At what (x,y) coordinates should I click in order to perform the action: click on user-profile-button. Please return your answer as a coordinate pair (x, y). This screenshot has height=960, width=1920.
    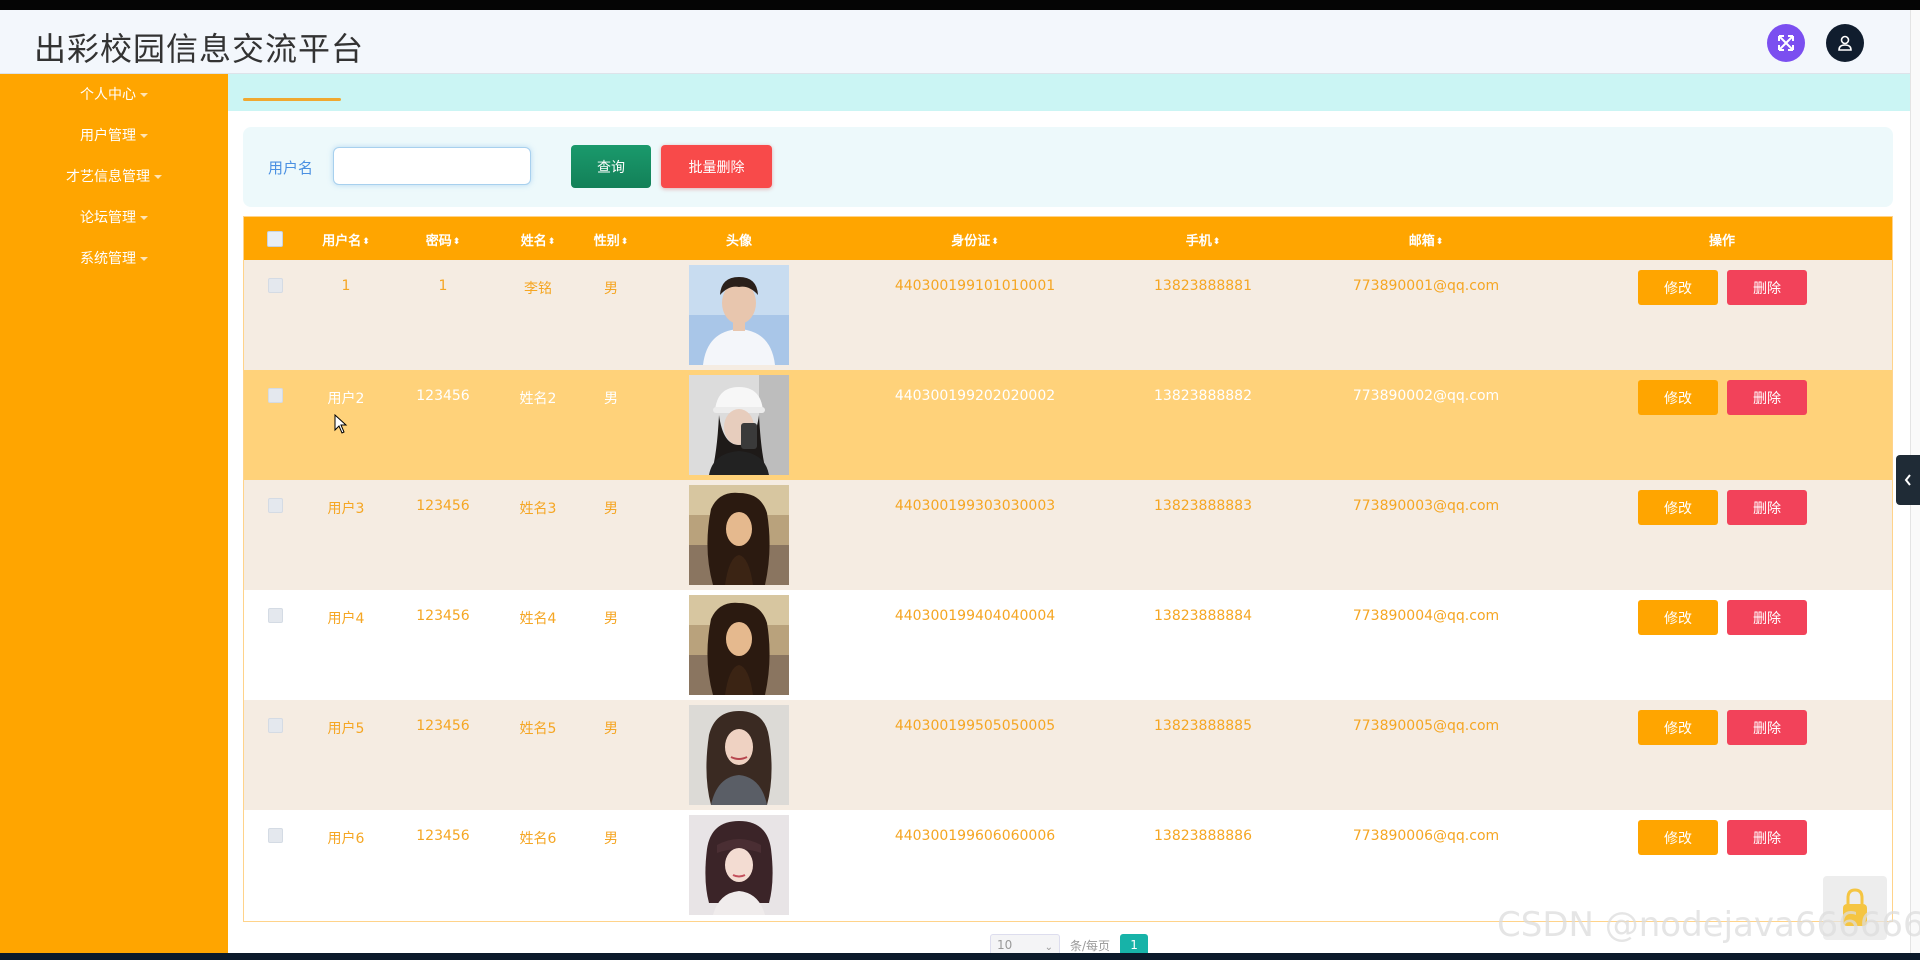
    Looking at the image, I should click on (1845, 43).